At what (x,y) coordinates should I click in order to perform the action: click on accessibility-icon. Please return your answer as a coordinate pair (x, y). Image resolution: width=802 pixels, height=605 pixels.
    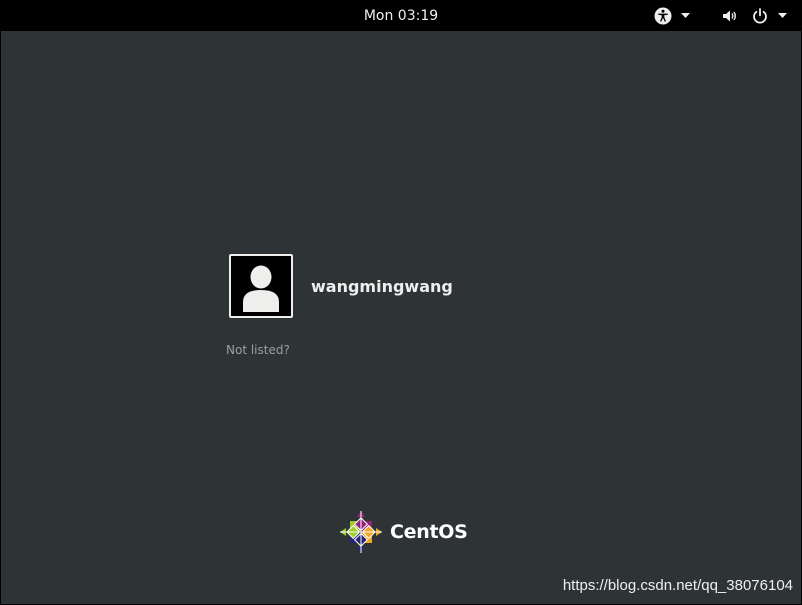
    Looking at the image, I should click on (663, 16).